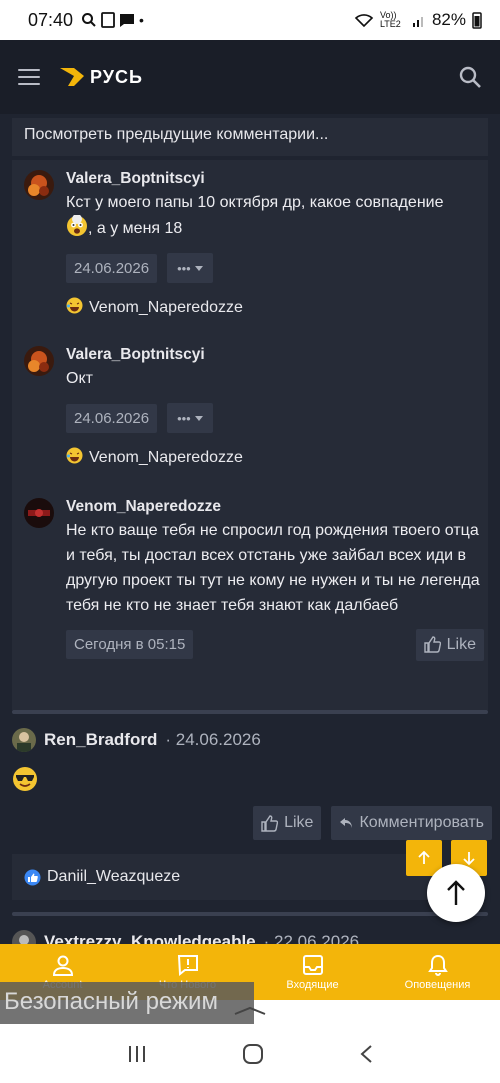 The image size is (500, 1083). What do you see at coordinates (390, 19) in the screenshot?
I see `network-label: Vo)) LTE2` at bounding box center [390, 19].